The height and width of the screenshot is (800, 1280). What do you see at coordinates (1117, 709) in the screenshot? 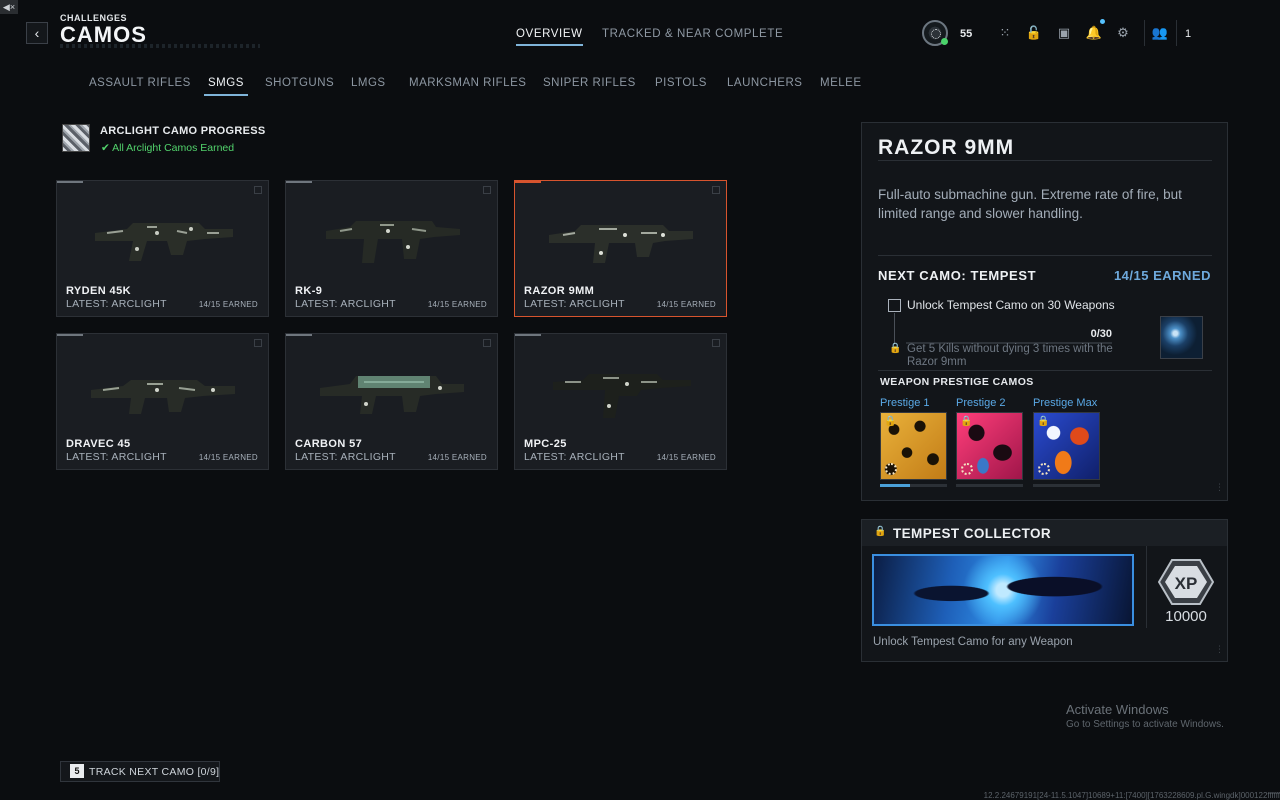
I see `activate-windows-title: Activate Windows` at bounding box center [1117, 709].